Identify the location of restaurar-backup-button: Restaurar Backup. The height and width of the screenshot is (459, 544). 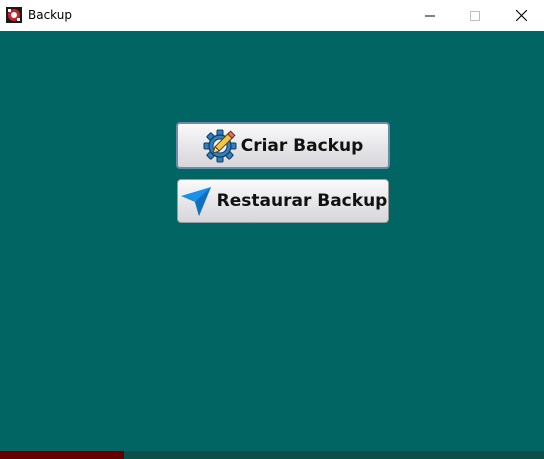
(283, 201).